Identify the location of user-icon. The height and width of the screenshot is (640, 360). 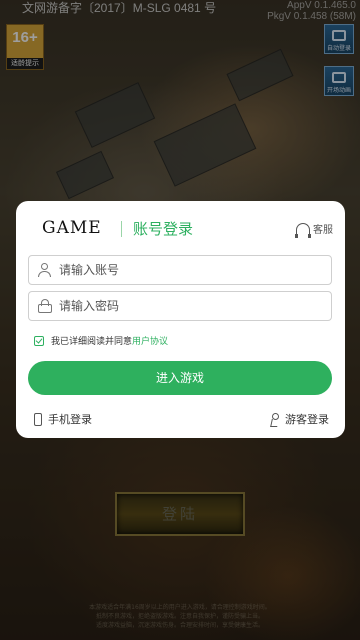
(45, 270).